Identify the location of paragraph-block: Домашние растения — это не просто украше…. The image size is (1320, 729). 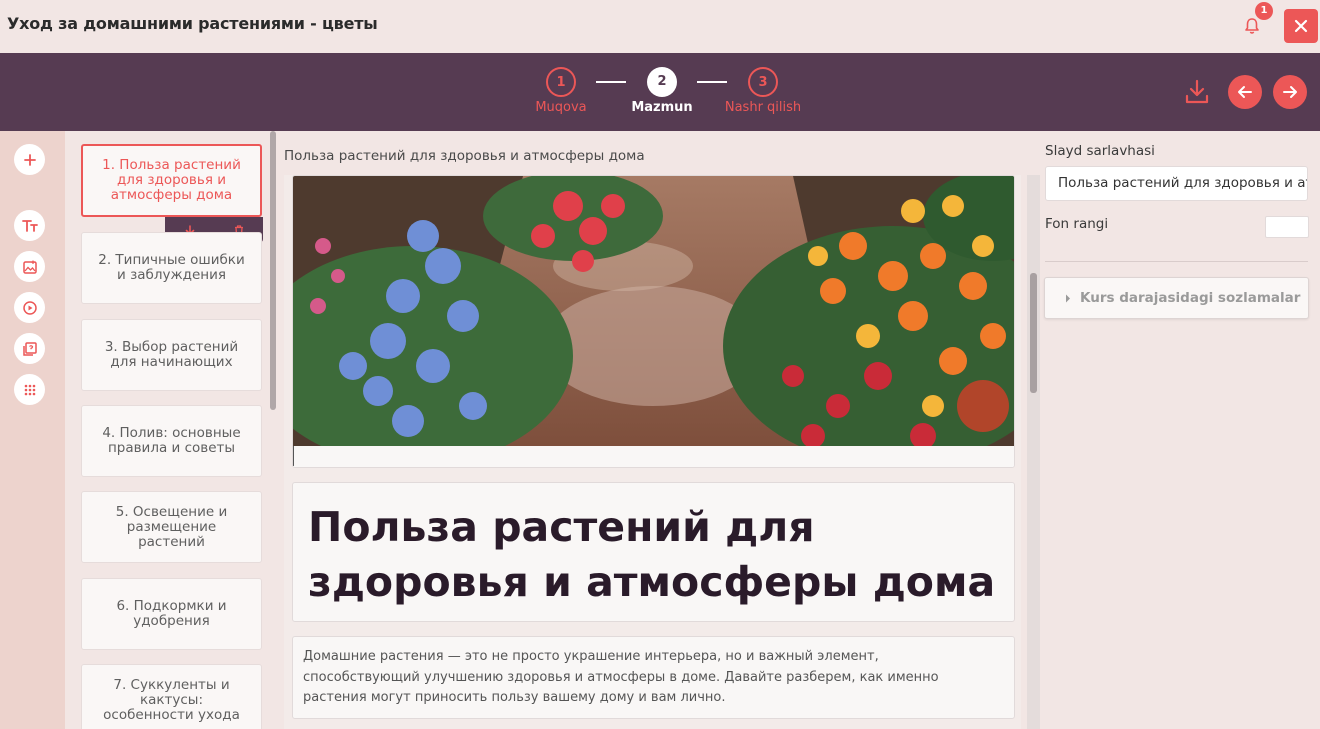
(653, 677).